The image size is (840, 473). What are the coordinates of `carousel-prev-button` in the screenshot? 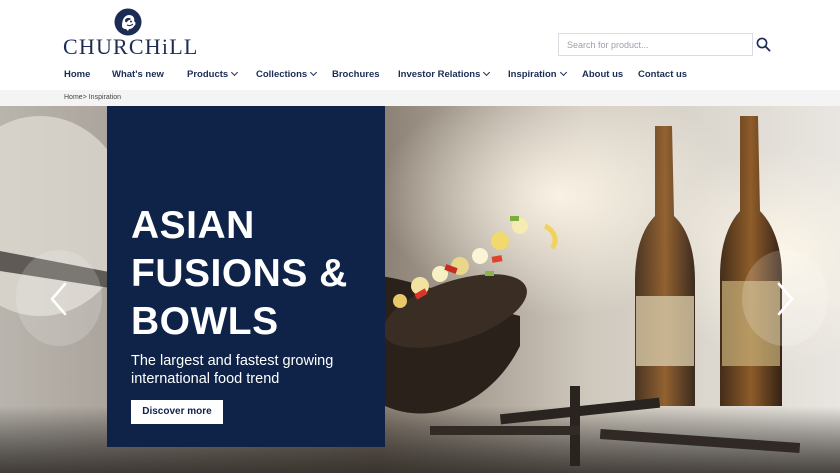 It's located at (59, 298).